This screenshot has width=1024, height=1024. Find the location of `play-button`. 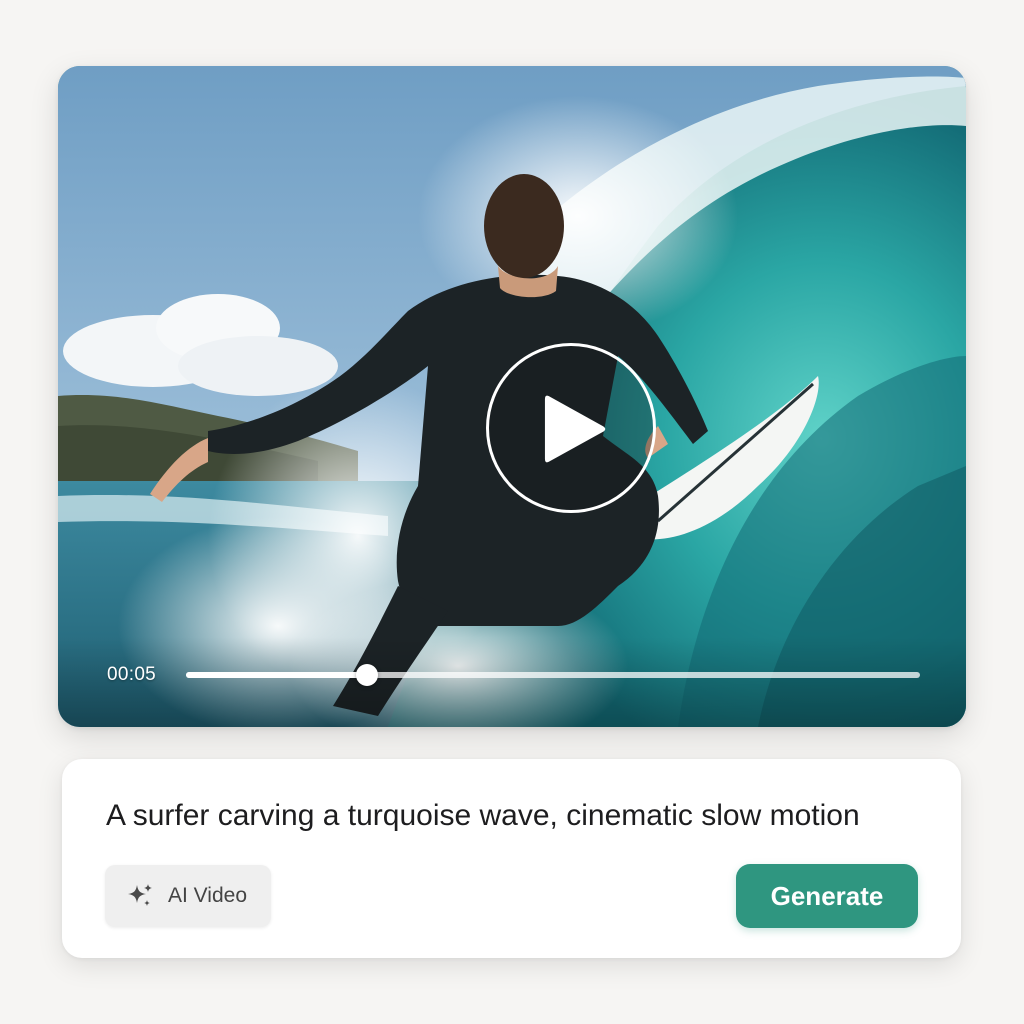

play-button is located at coordinates (571, 428).